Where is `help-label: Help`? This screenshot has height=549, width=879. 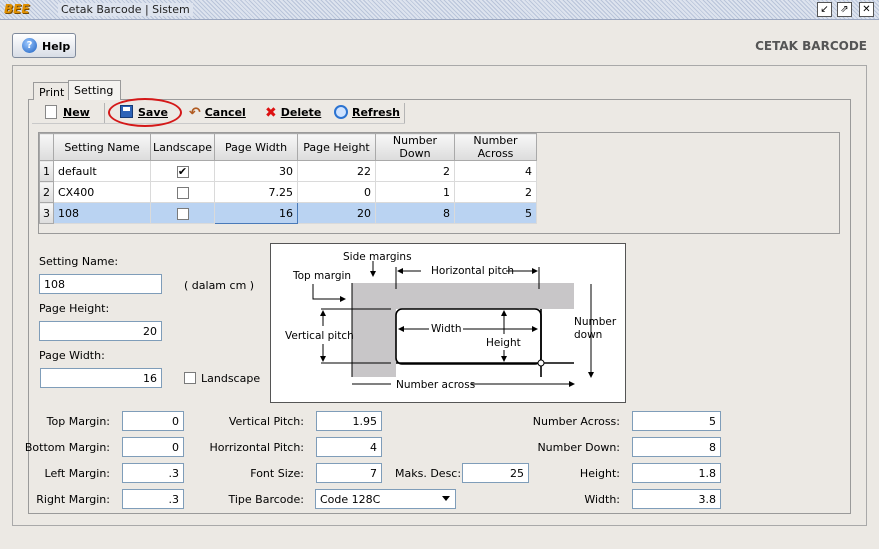 help-label: Help is located at coordinates (56, 46).